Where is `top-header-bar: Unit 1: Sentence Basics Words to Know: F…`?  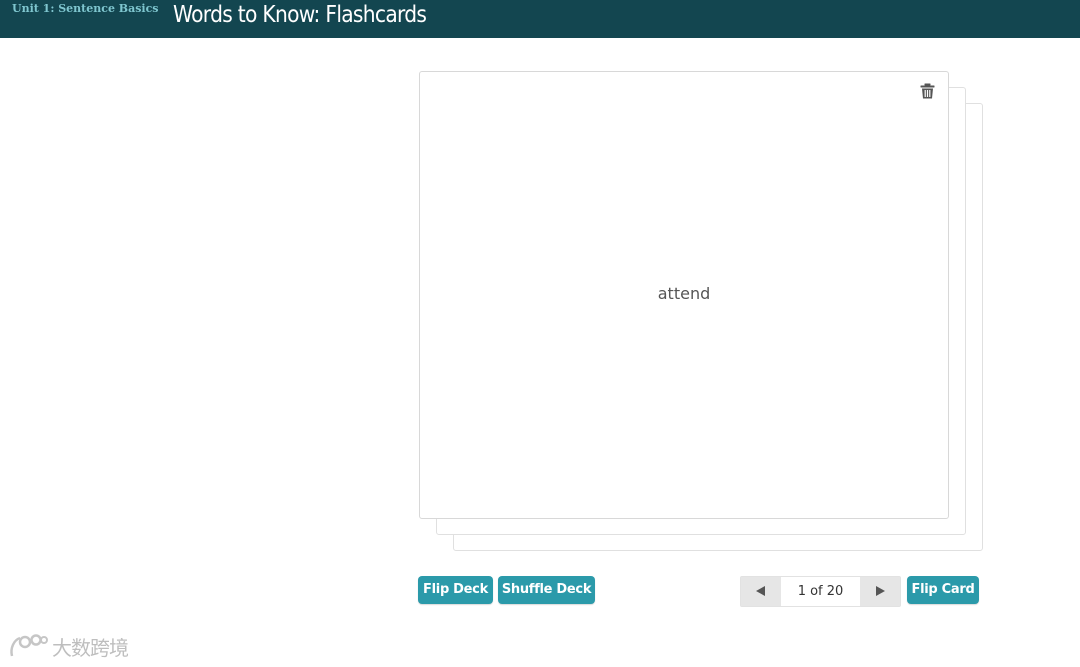
top-header-bar: Unit 1: Sentence Basics Words to Know: F… is located at coordinates (540, 19).